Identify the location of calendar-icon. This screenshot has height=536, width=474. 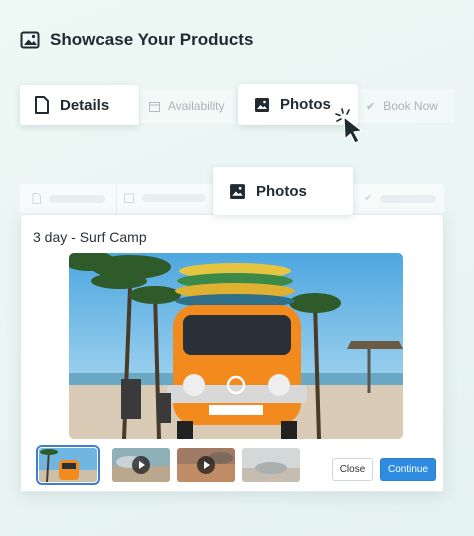
(154, 106).